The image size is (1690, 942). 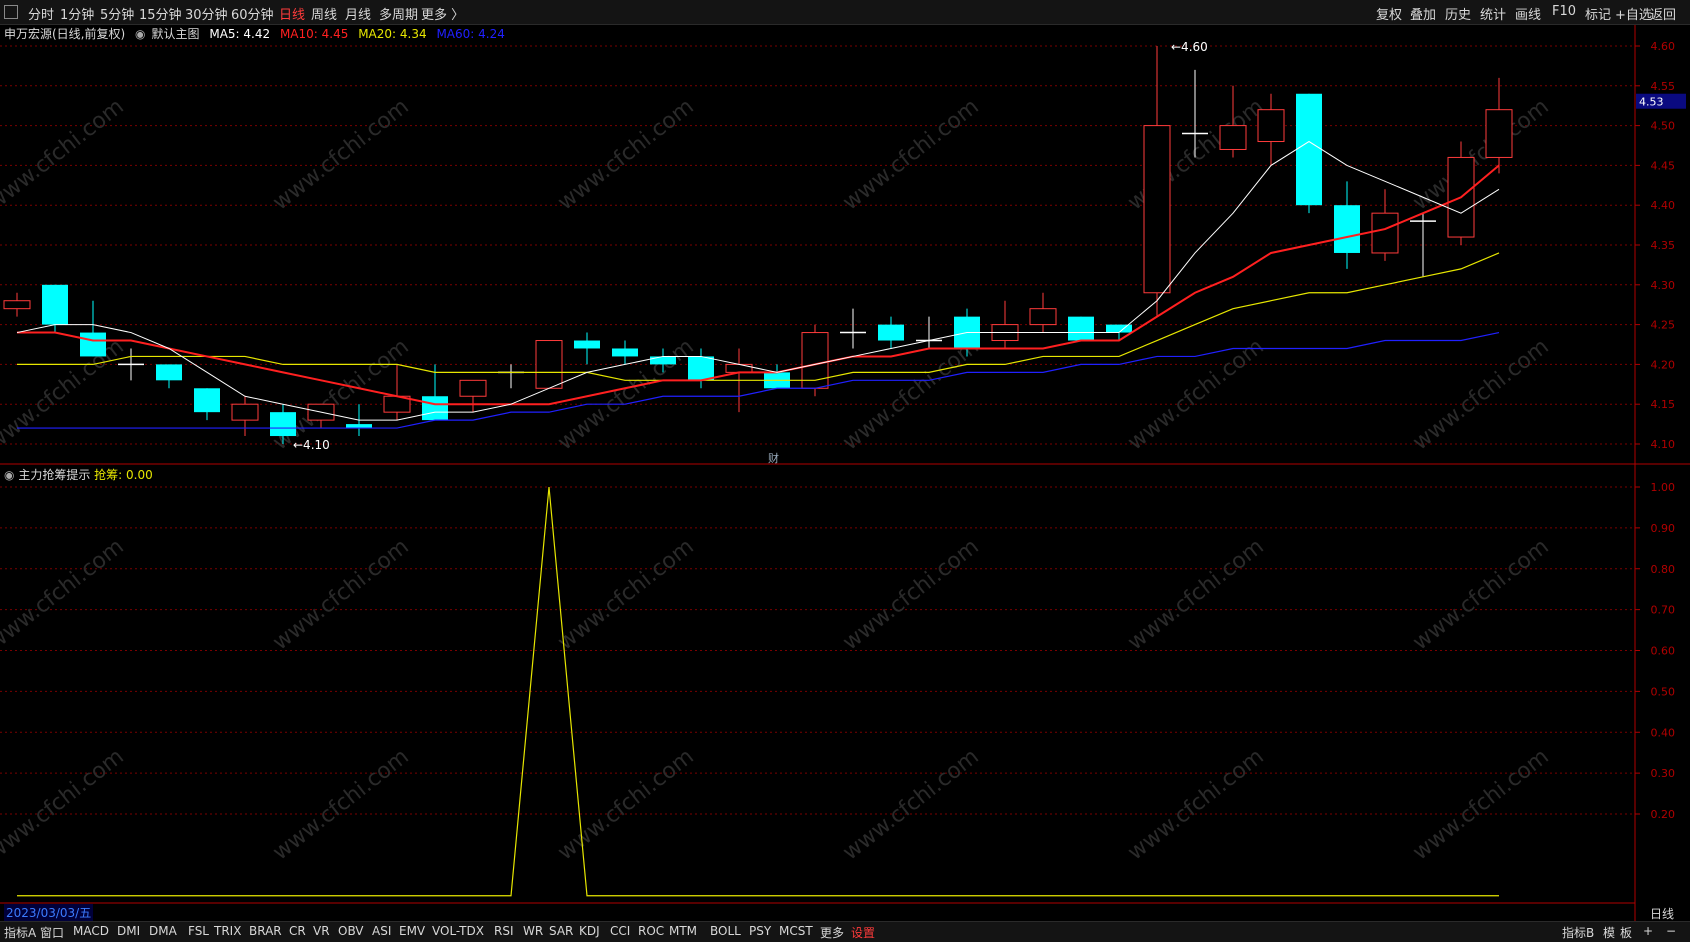 I want to click on indicator-tab-15: WR, so click(x=533, y=931).